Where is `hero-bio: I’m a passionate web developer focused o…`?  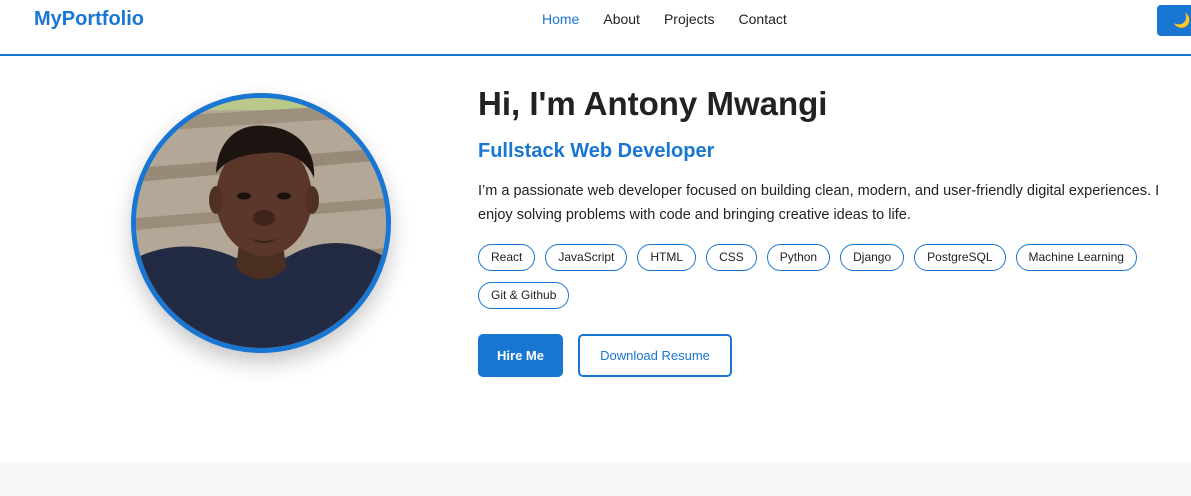
hero-bio: I’m a passionate web developer focused o… is located at coordinates (819, 203).